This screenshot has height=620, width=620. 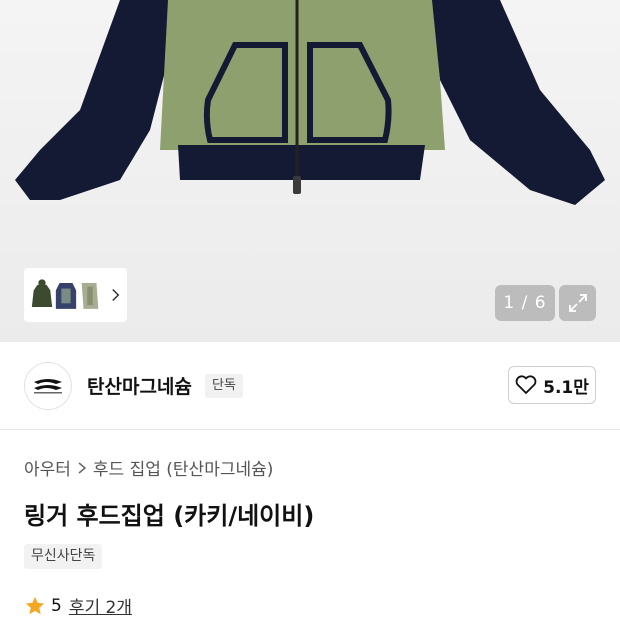 I want to click on expand-icon, so click(x=577, y=303).